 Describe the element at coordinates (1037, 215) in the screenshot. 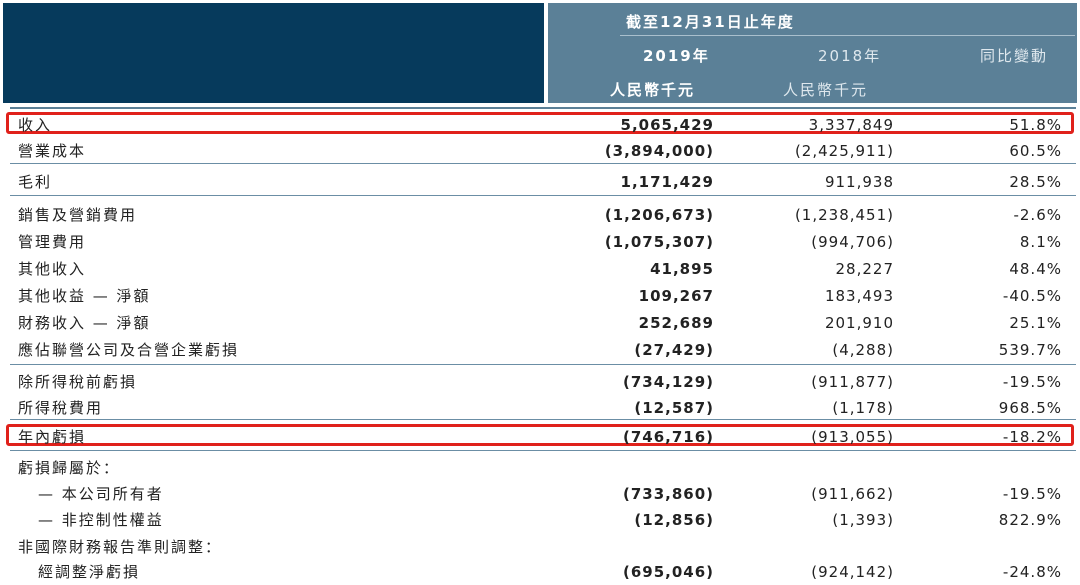

I see `yoy-change: -2.6%` at that location.